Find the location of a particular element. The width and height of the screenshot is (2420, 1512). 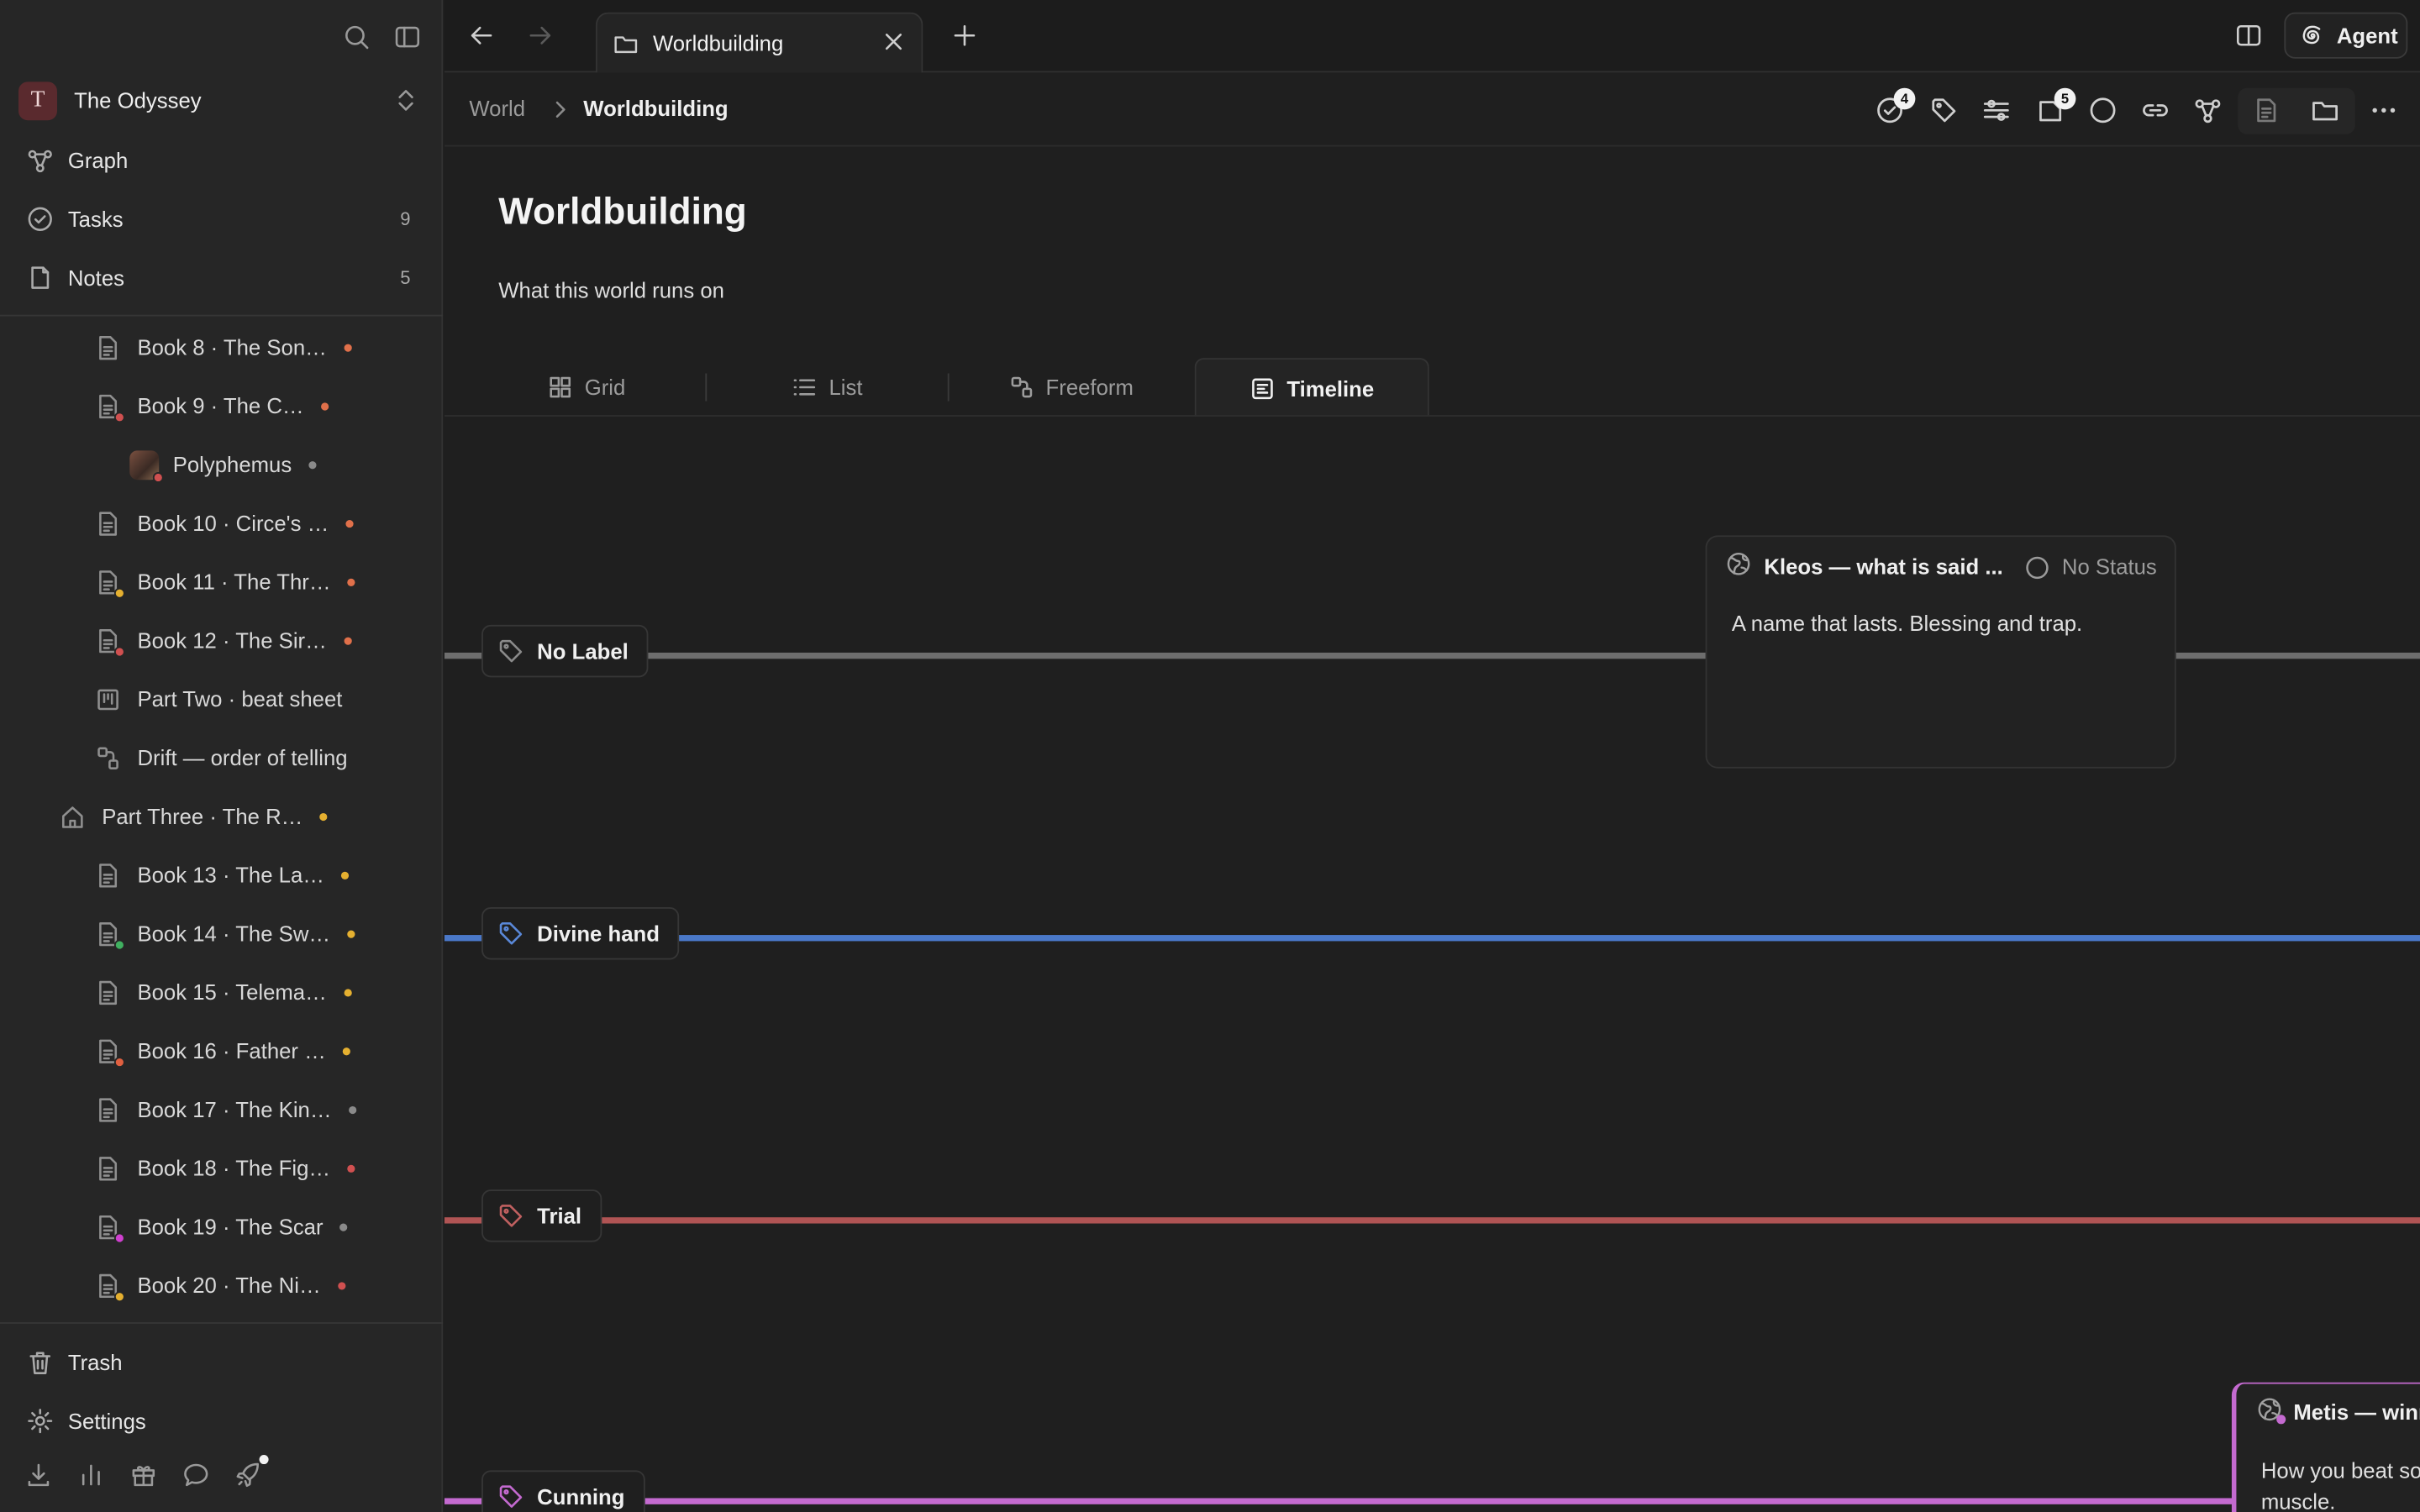

lane-label-text: Trial is located at coordinates (559, 1216).